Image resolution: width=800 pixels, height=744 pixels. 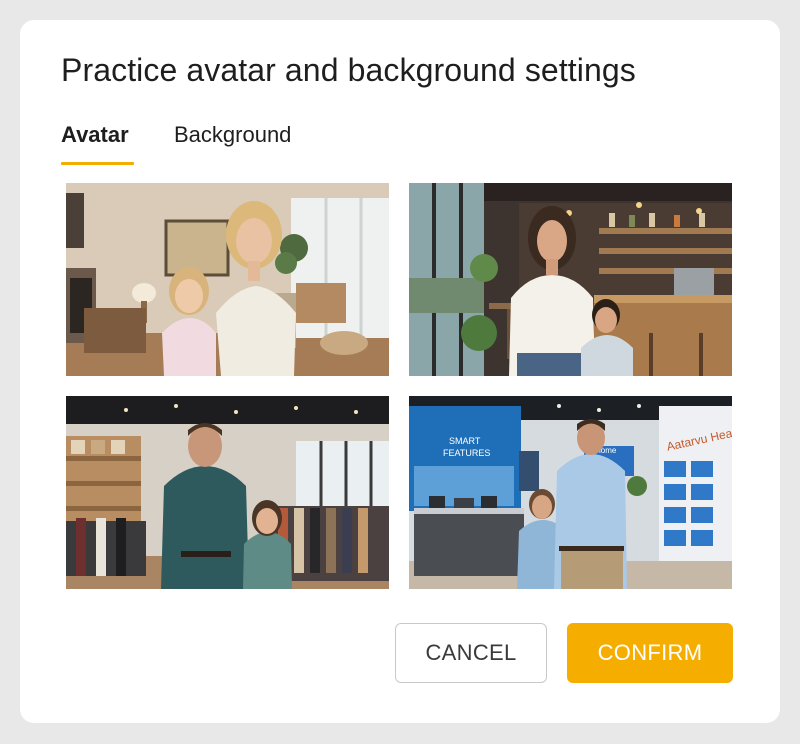 I want to click on scene-option-clothing-store, so click(x=227, y=492).